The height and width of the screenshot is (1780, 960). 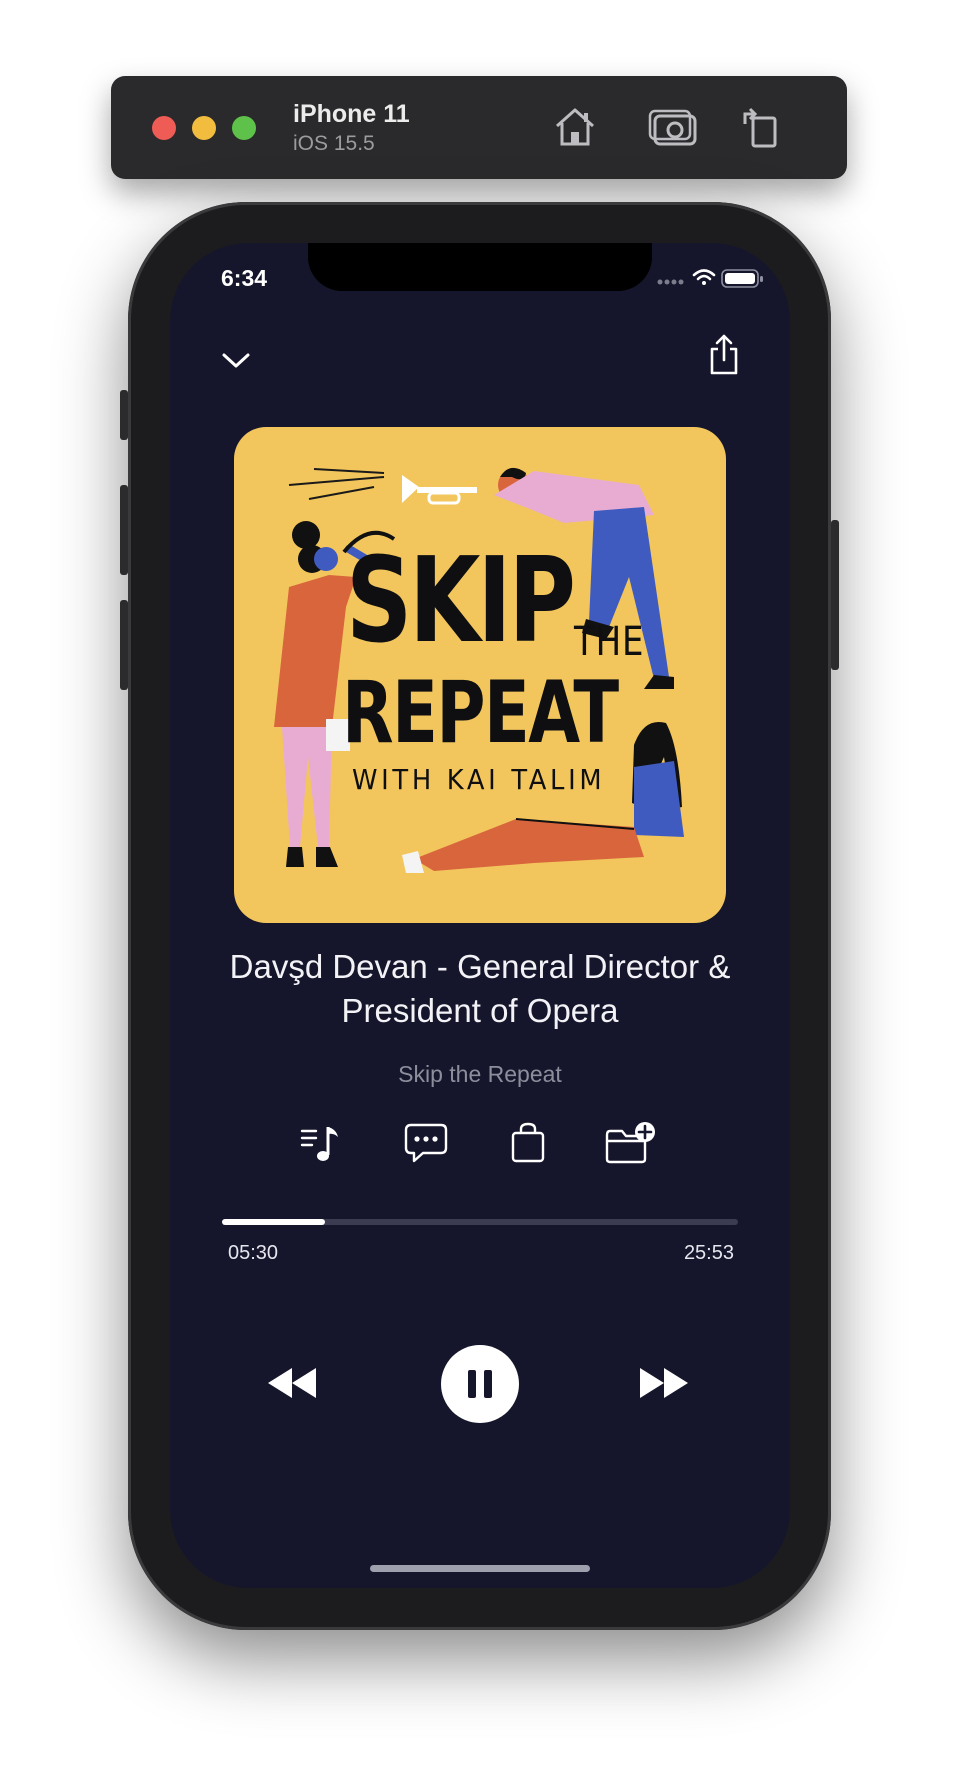 I want to click on fast-forward-button, so click(x=664, y=1383).